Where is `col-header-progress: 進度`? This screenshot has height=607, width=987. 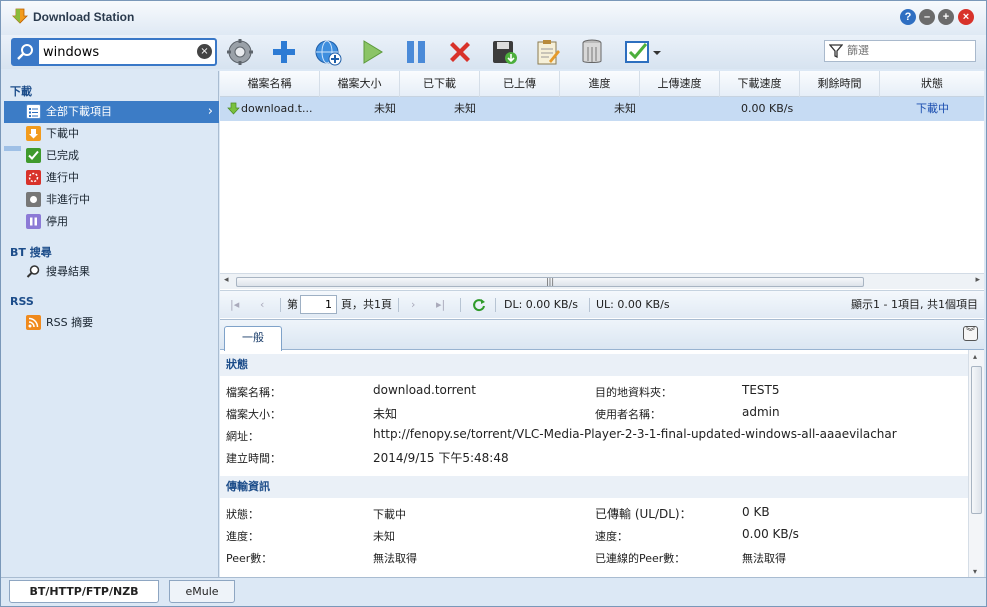
col-header-progress: 進度 is located at coordinates (600, 84).